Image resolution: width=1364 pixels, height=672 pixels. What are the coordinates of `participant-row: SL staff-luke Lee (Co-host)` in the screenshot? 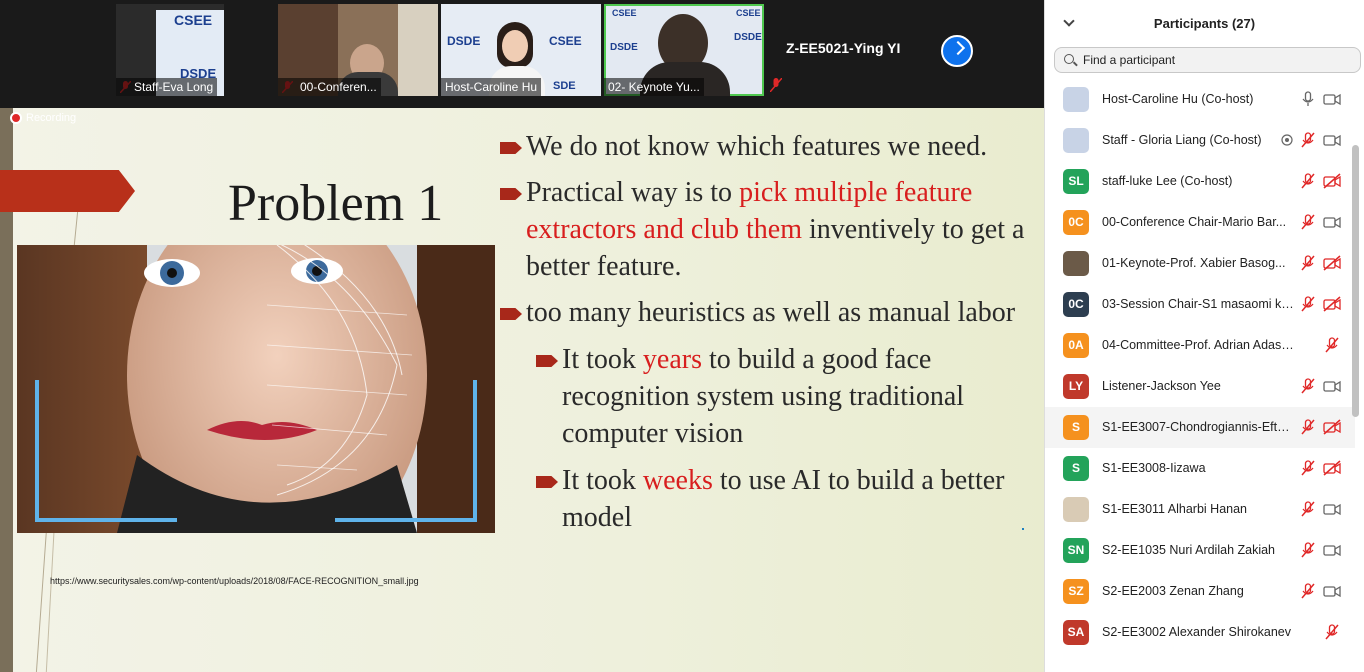 It's located at (1200, 181).